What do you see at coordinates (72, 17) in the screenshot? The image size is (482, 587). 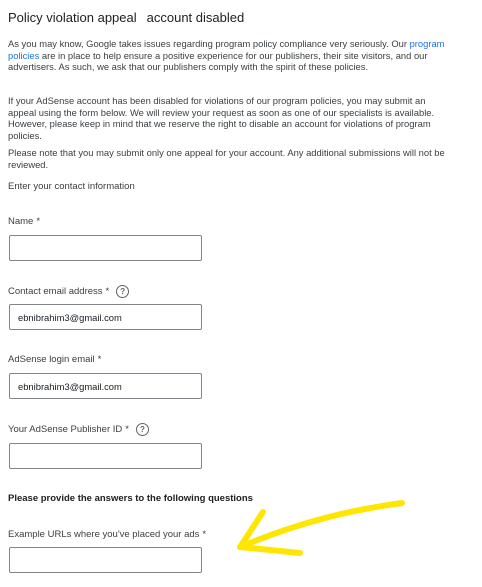 I see `page-title-part1: Policy violation appeal` at bounding box center [72, 17].